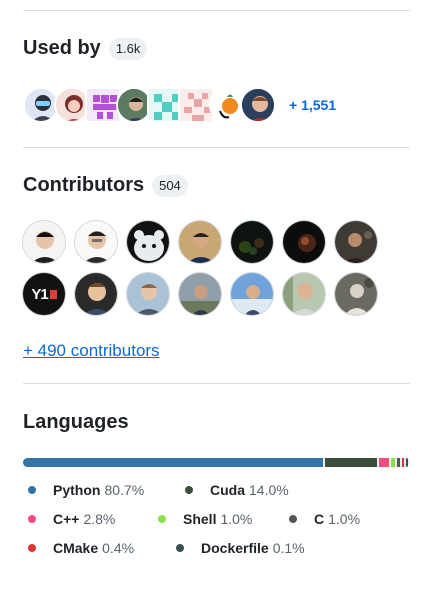  Describe the element at coordinates (83, 185) in the screenshot. I see `contributors-title: Contributors` at that location.